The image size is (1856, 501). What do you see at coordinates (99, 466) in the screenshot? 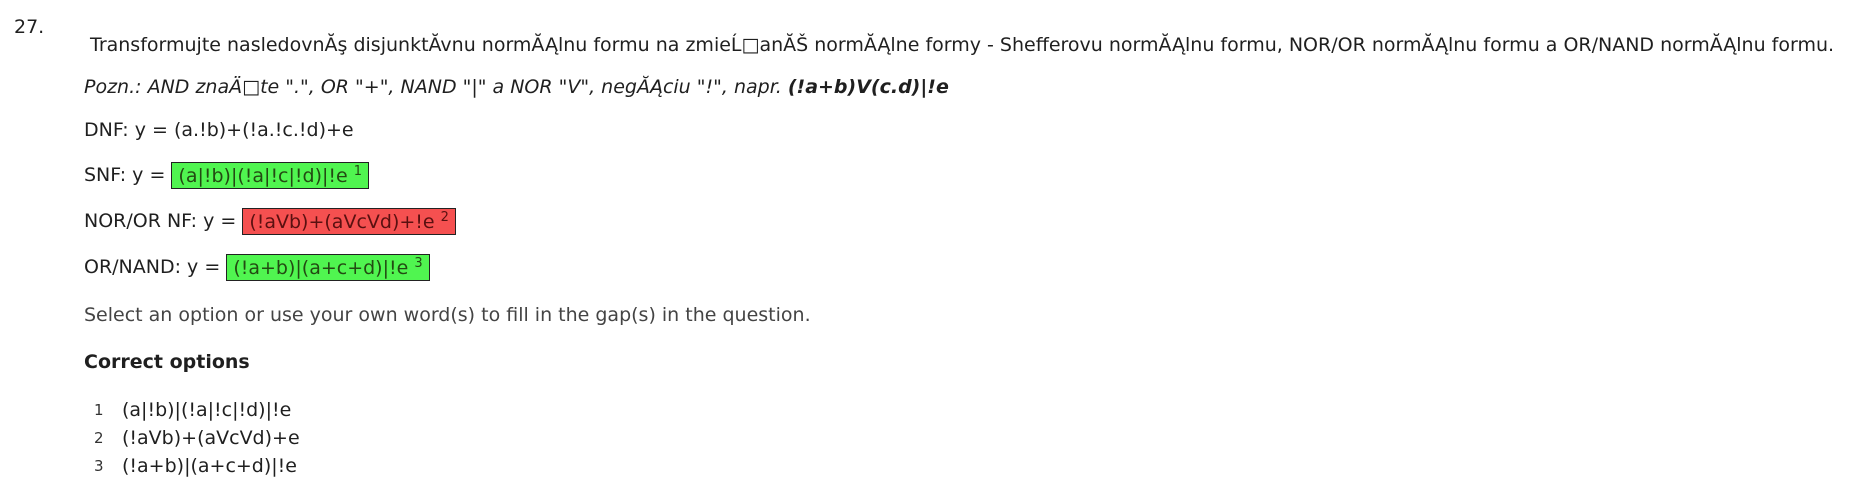
I see `option-number: 3` at bounding box center [99, 466].